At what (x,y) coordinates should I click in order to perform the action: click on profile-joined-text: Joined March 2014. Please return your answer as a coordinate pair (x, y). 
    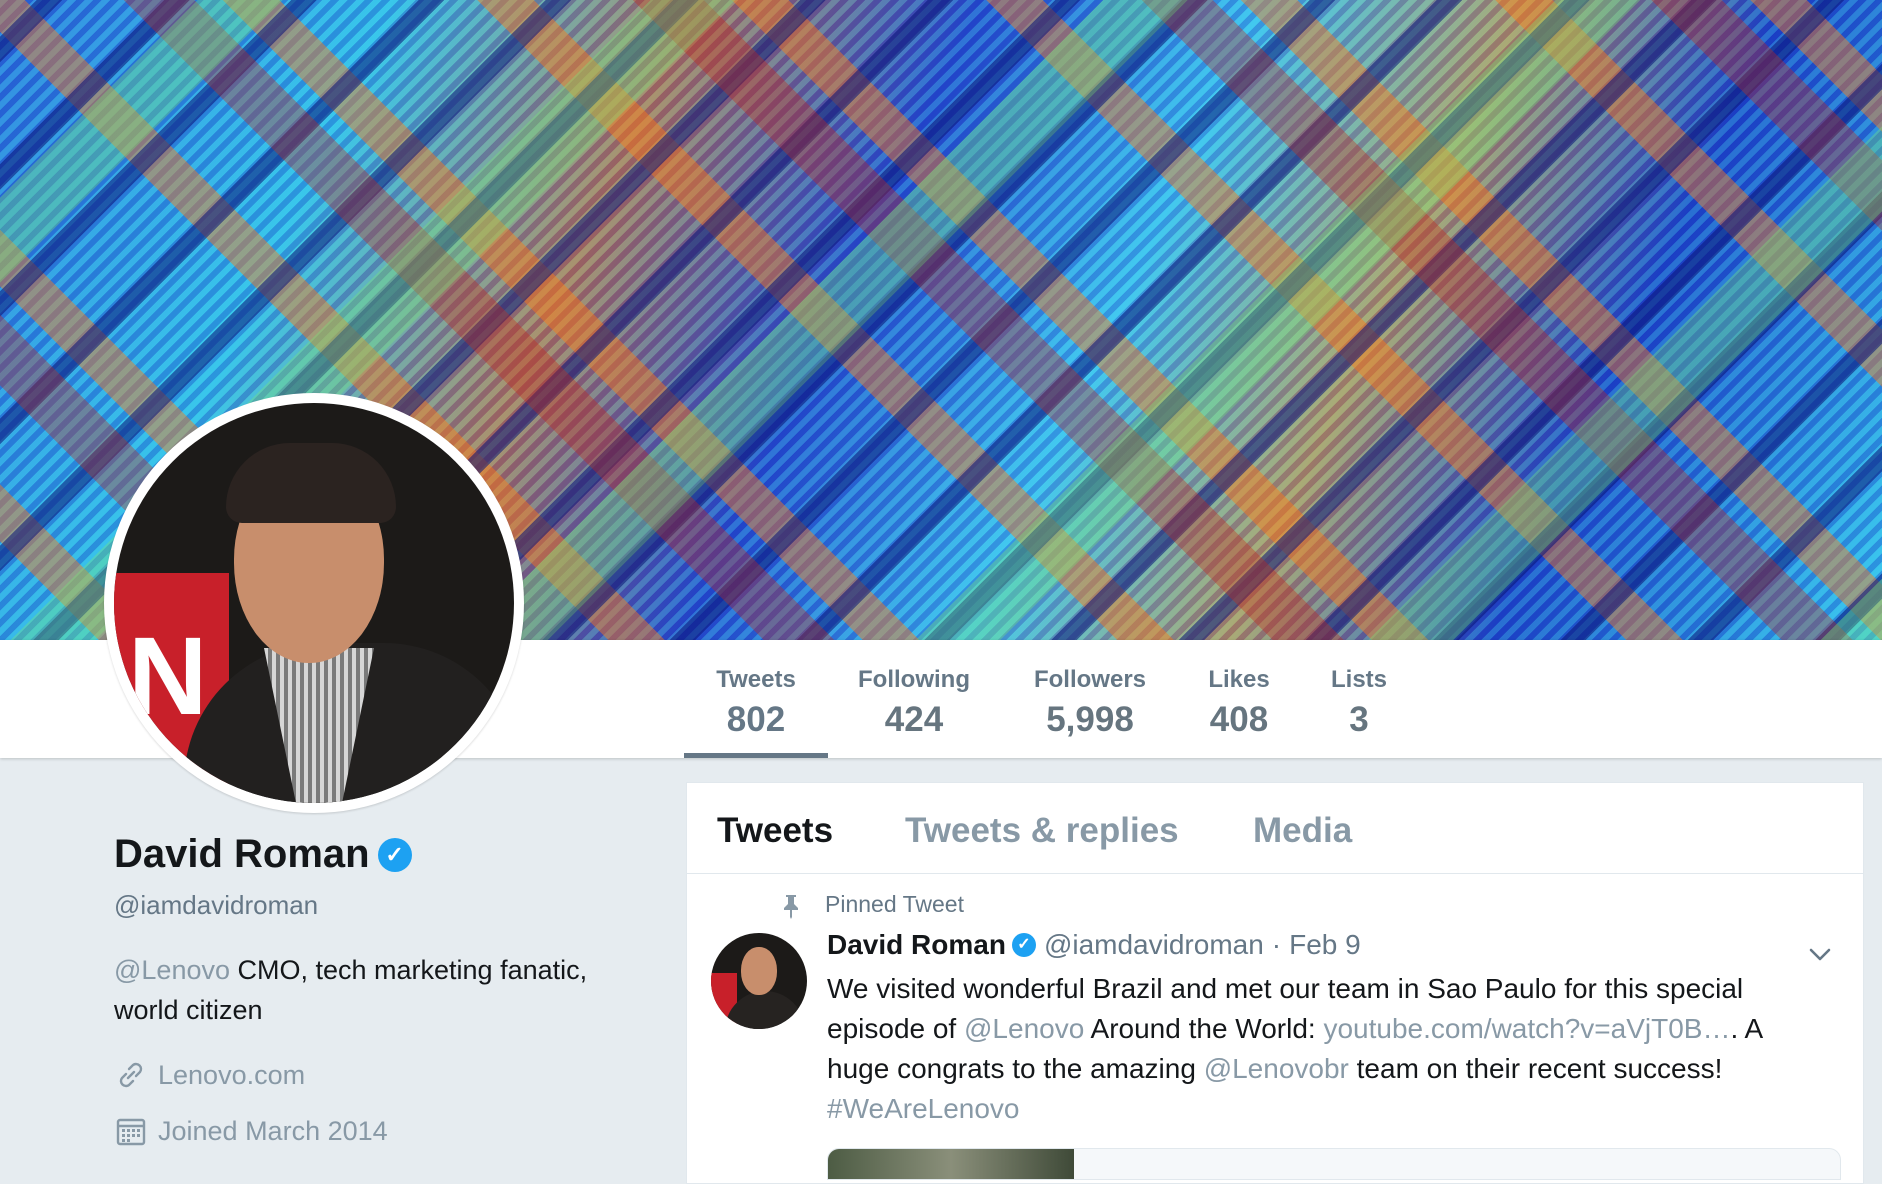
    Looking at the image, I should click on (273, 1130).